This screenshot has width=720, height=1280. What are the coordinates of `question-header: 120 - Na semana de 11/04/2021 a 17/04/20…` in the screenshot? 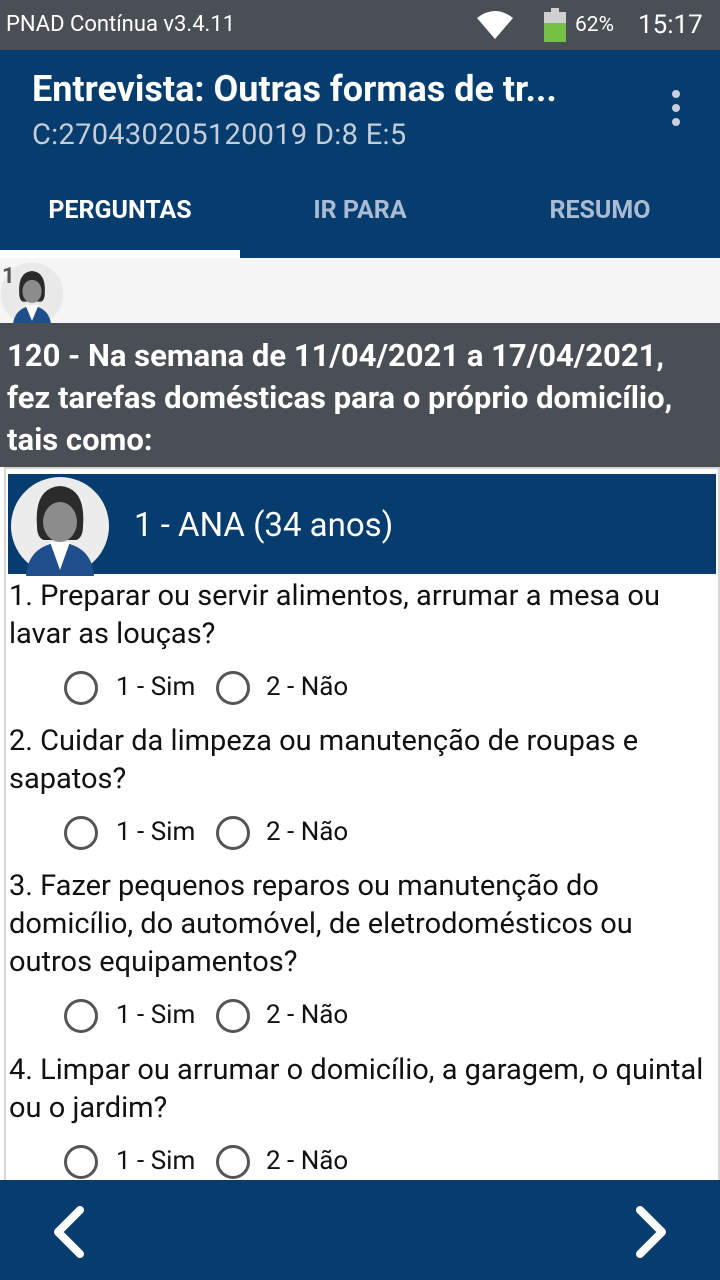 It's located at (360, 395).